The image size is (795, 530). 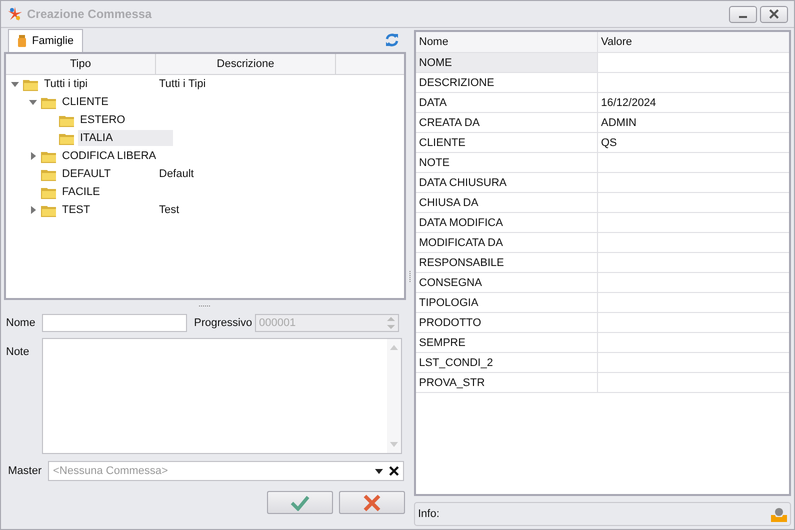 I want to click on minimize-button, so click(x=743, y=14).